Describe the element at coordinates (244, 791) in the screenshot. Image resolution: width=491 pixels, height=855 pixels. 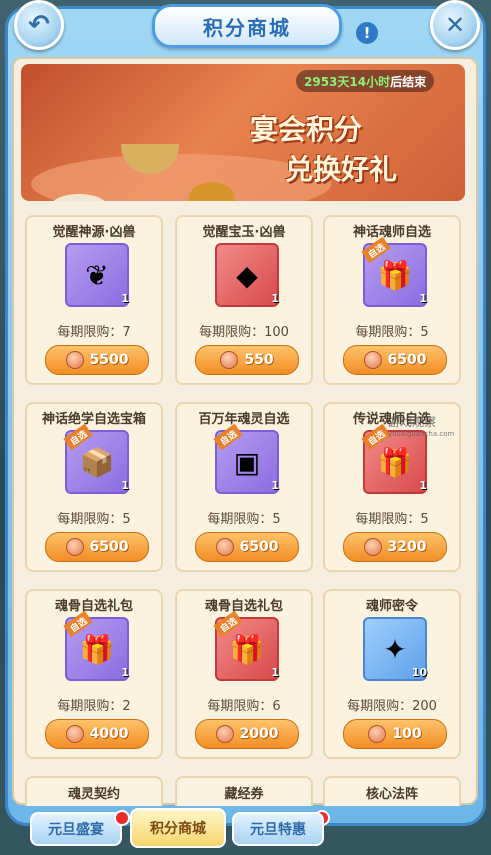
I see `shop-item-card: 藏经券` at that location.